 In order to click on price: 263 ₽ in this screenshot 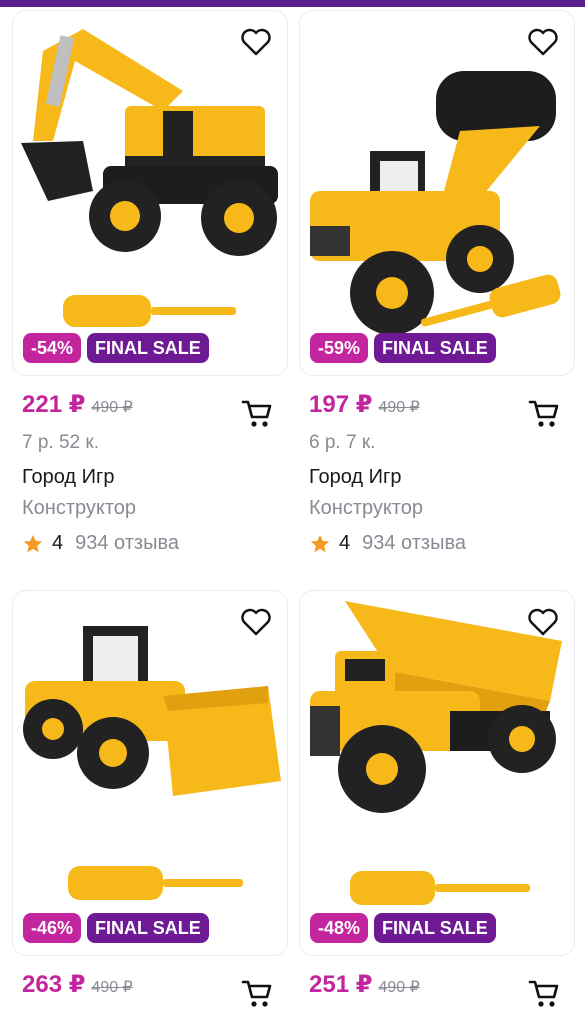, I will do `click(54, 984)`.